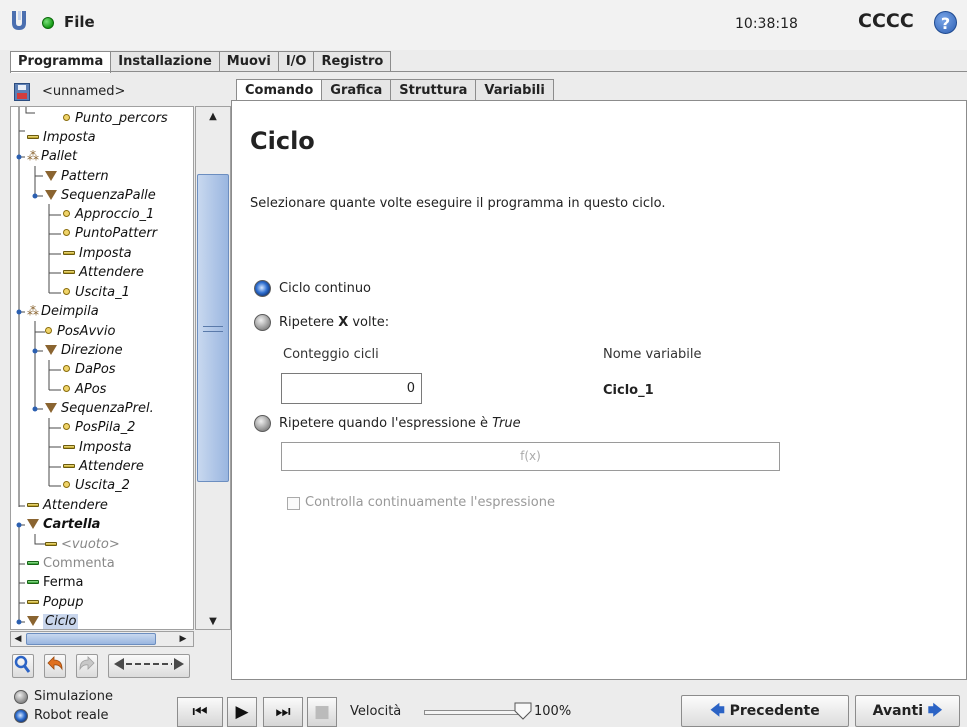  What do you see at coordinates (96, 485) in the screenshot?
I see `tree-node: Uscita_2` at bounding box center [96, 485].